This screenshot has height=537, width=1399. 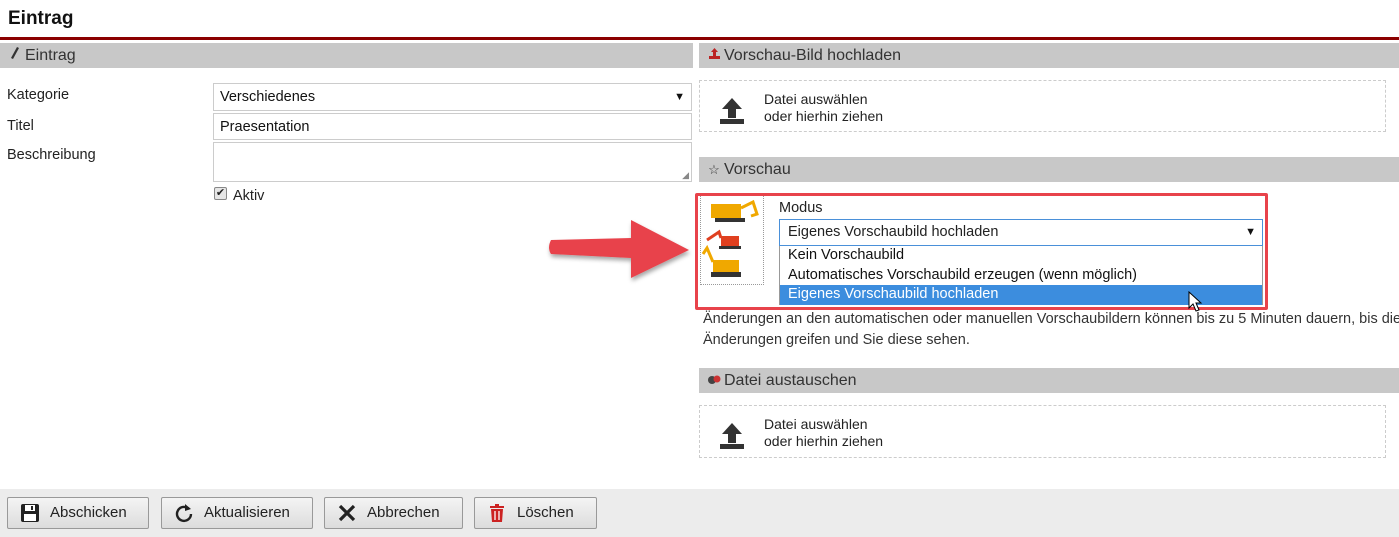 I want to click on titel-label: Titel, so click(x=20, y=126).